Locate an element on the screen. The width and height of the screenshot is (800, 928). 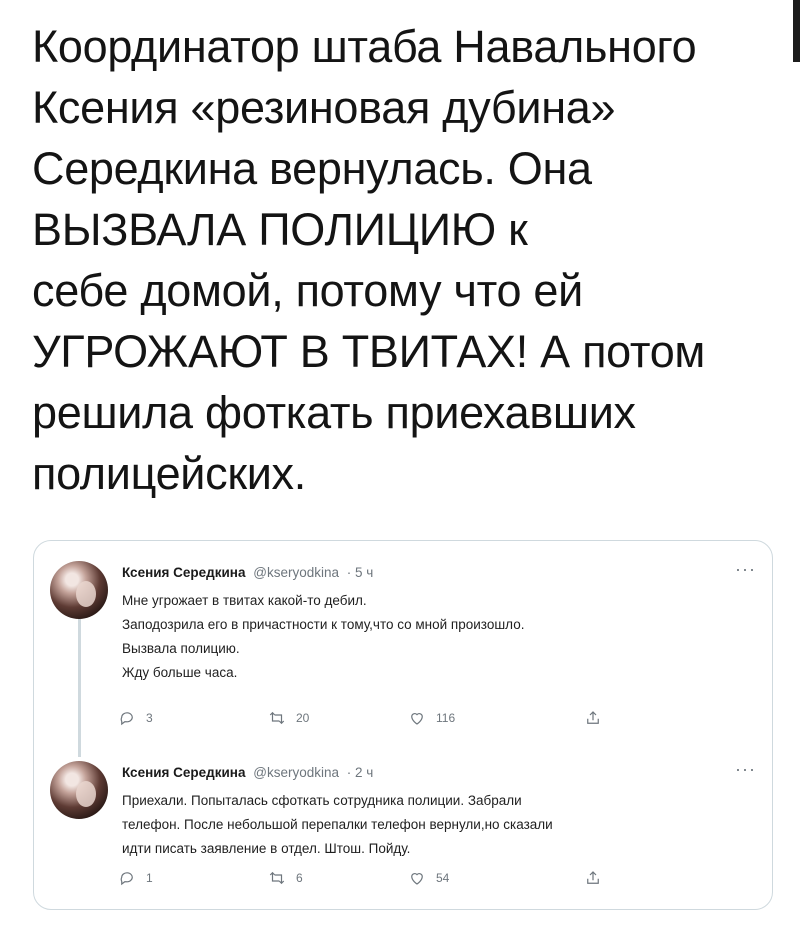
headline-line: ВЫЗВАЛА ПОЛИЦИЮ к is located at coordinates (280, 229).